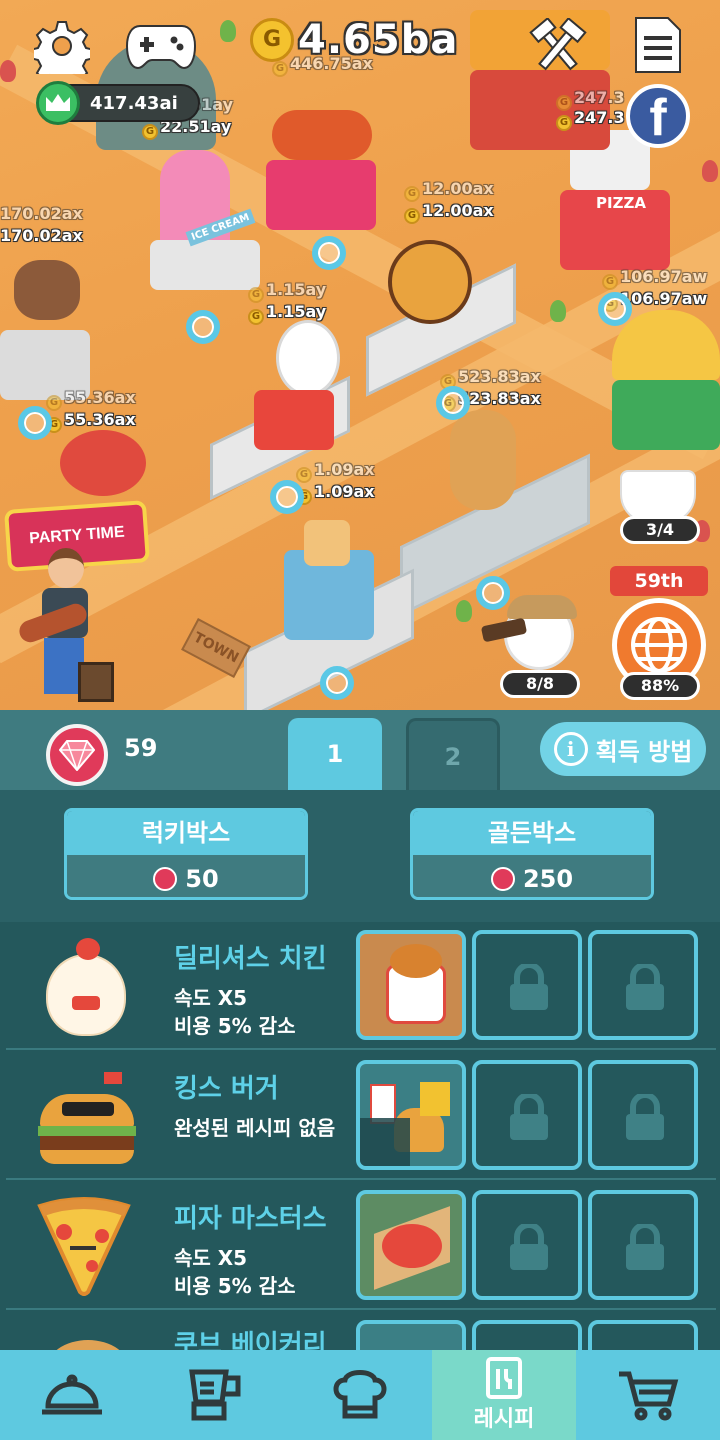 The image size is (720, 1440). I want to click on recipe-name: 딜리셔스 치킨, so click(250, 959).